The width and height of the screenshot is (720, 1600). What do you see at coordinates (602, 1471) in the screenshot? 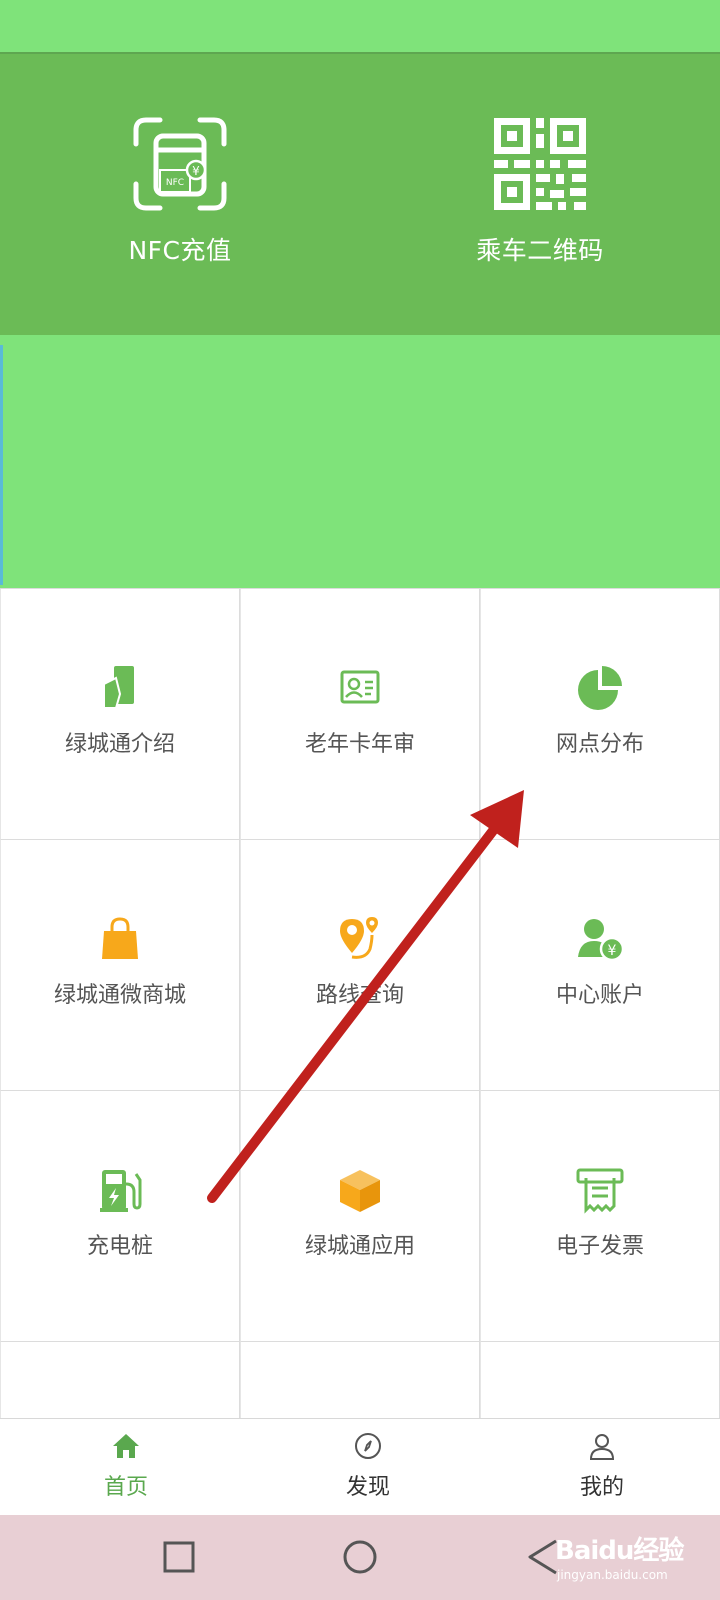
I see `tab-mine: 我的` at bounding box center [602, 1471].